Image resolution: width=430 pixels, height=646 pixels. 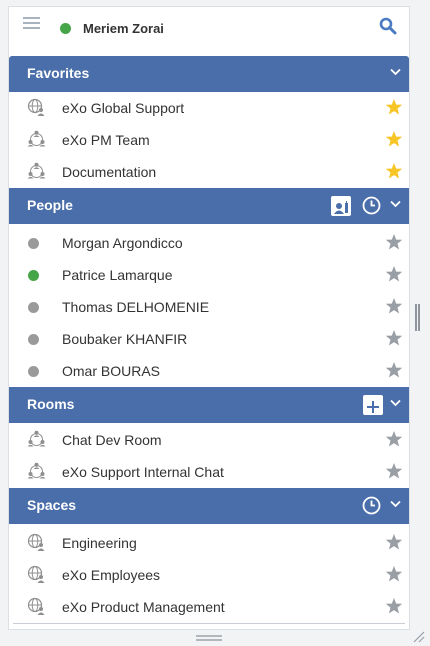 I want to click on add-room-button, so click(x=373, y=405).